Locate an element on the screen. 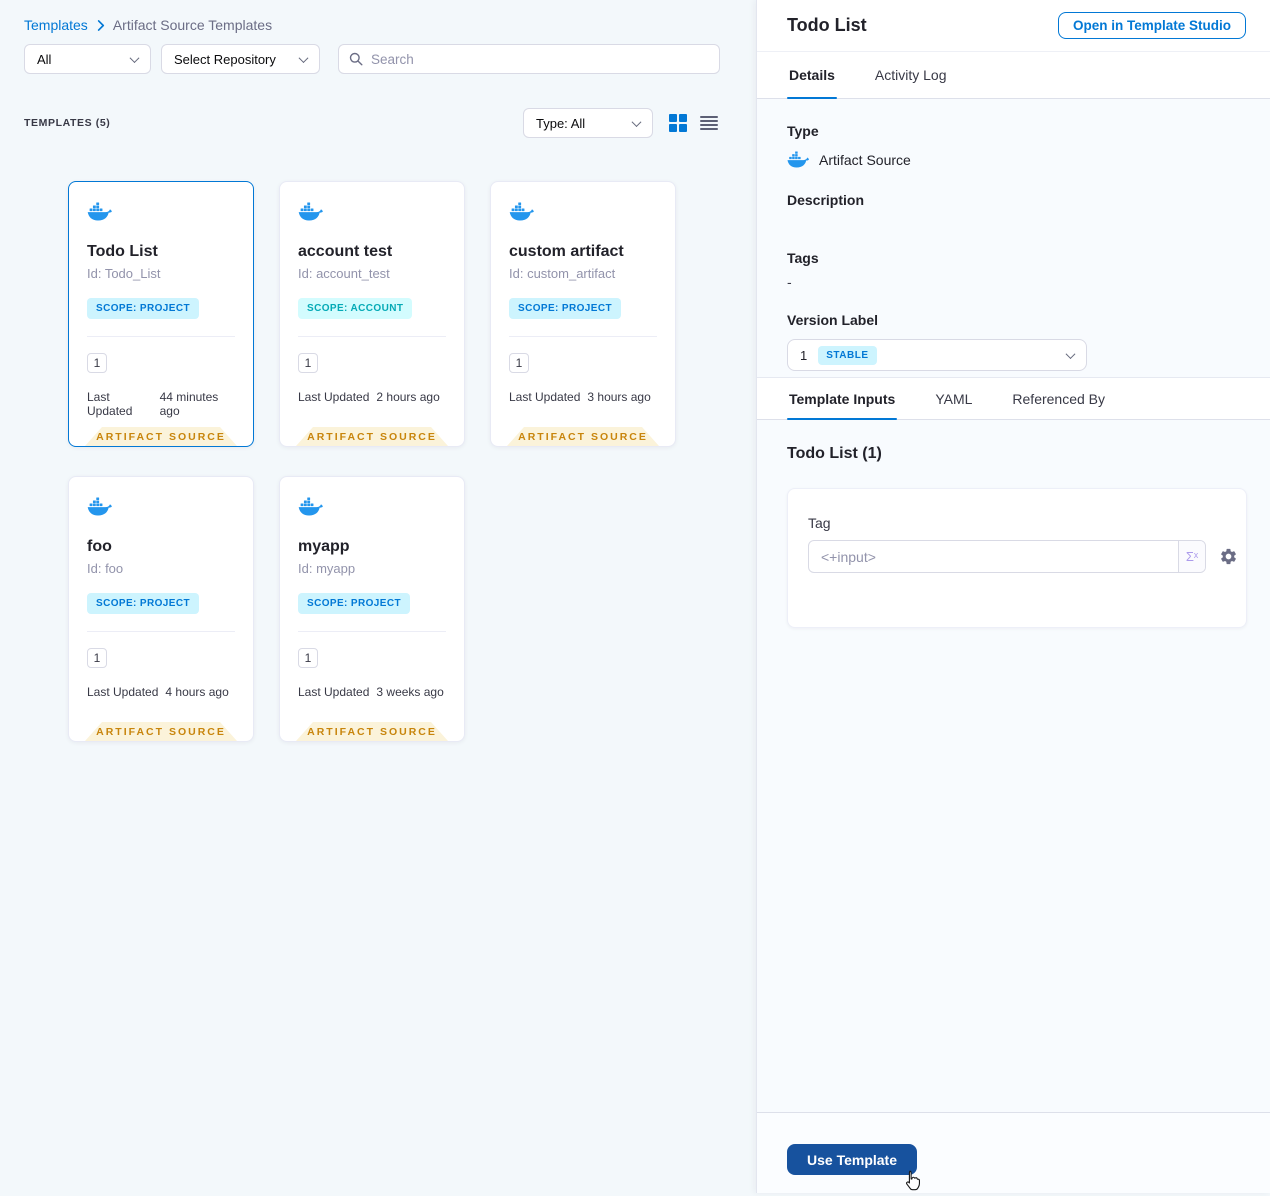 The height and width of the screenshot is (1196, 1270). scope-filter-dropdown: All is located at coordinates (87, 59).